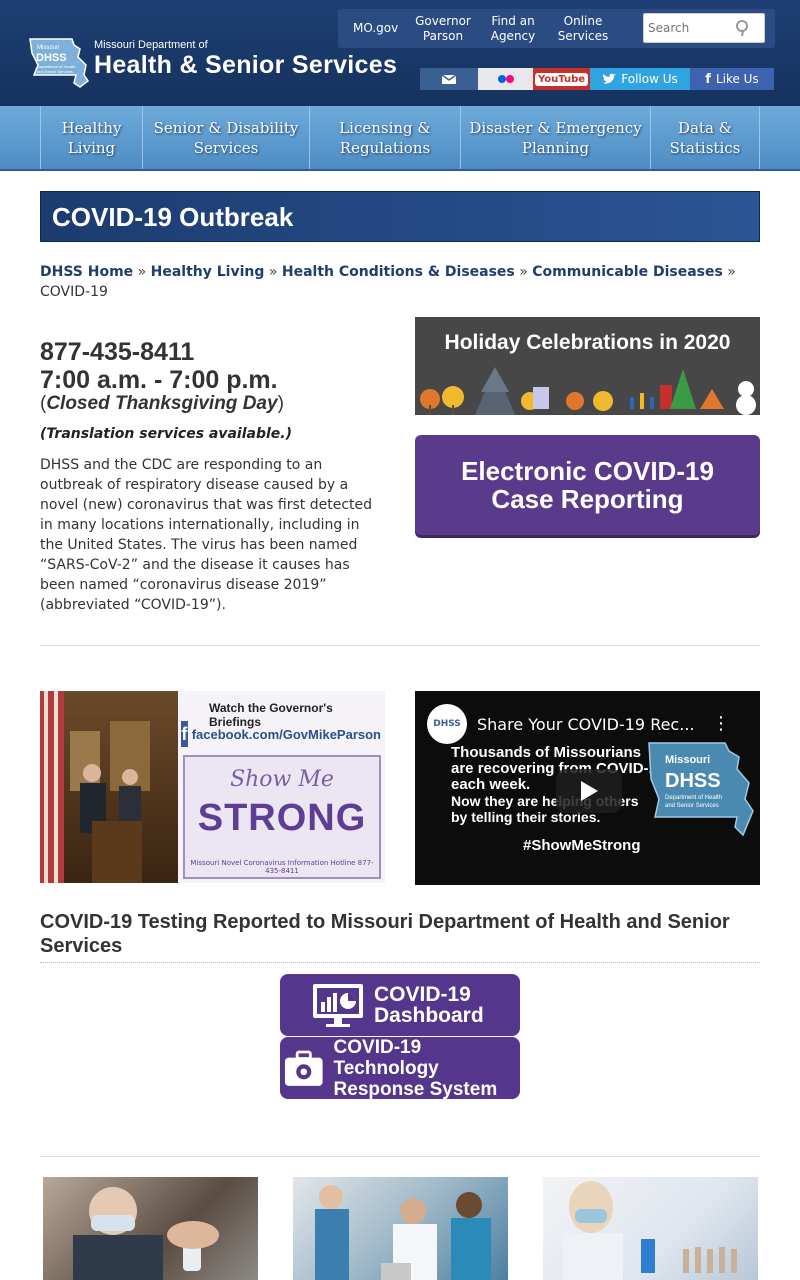  I want to click on flickr-icon, so click(505, 79).